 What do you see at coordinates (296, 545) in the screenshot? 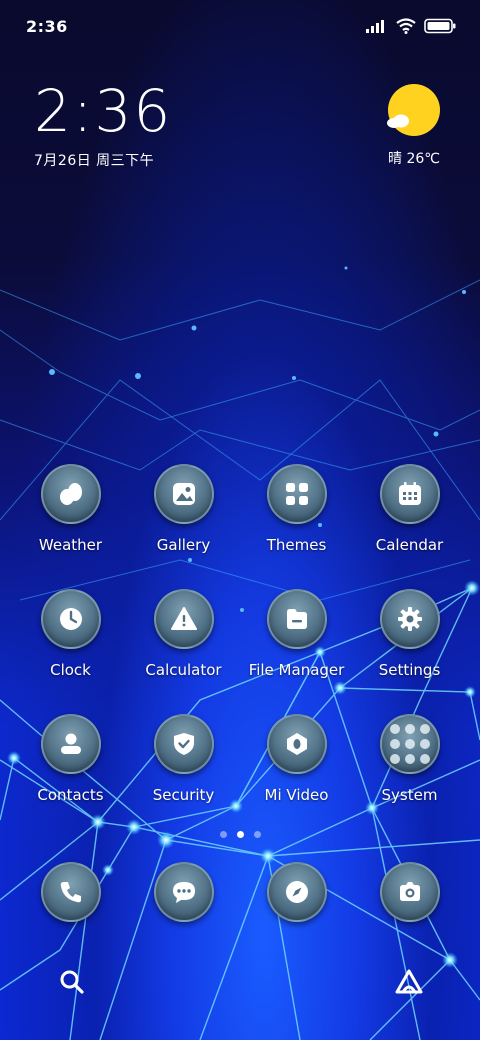
I see `app-label: Themes` at bounding box center [296, 545].